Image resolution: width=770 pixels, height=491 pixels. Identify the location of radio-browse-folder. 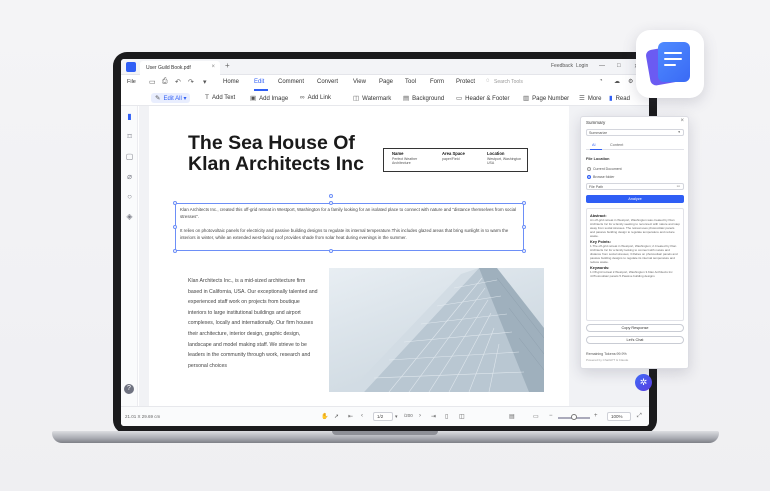
(589, 177).